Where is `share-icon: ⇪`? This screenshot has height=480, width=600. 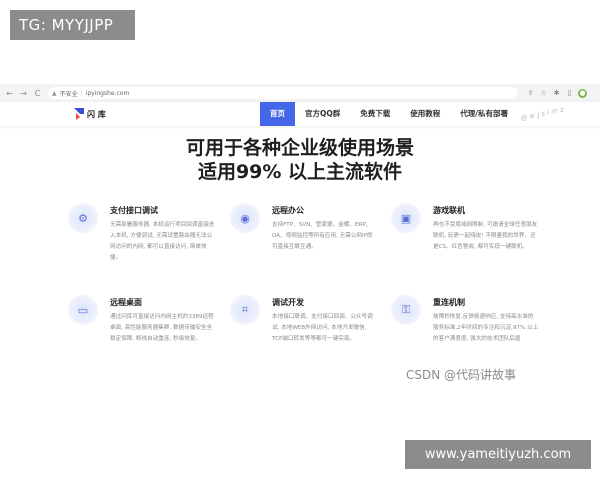
share-icon: ⇪ is located at coordinates (530, 93).